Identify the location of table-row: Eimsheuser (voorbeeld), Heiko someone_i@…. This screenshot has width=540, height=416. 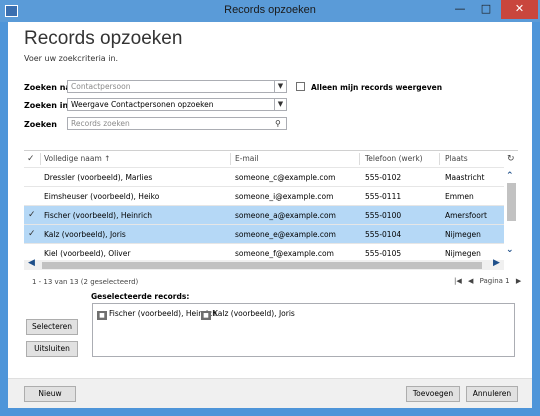
(264, 195).